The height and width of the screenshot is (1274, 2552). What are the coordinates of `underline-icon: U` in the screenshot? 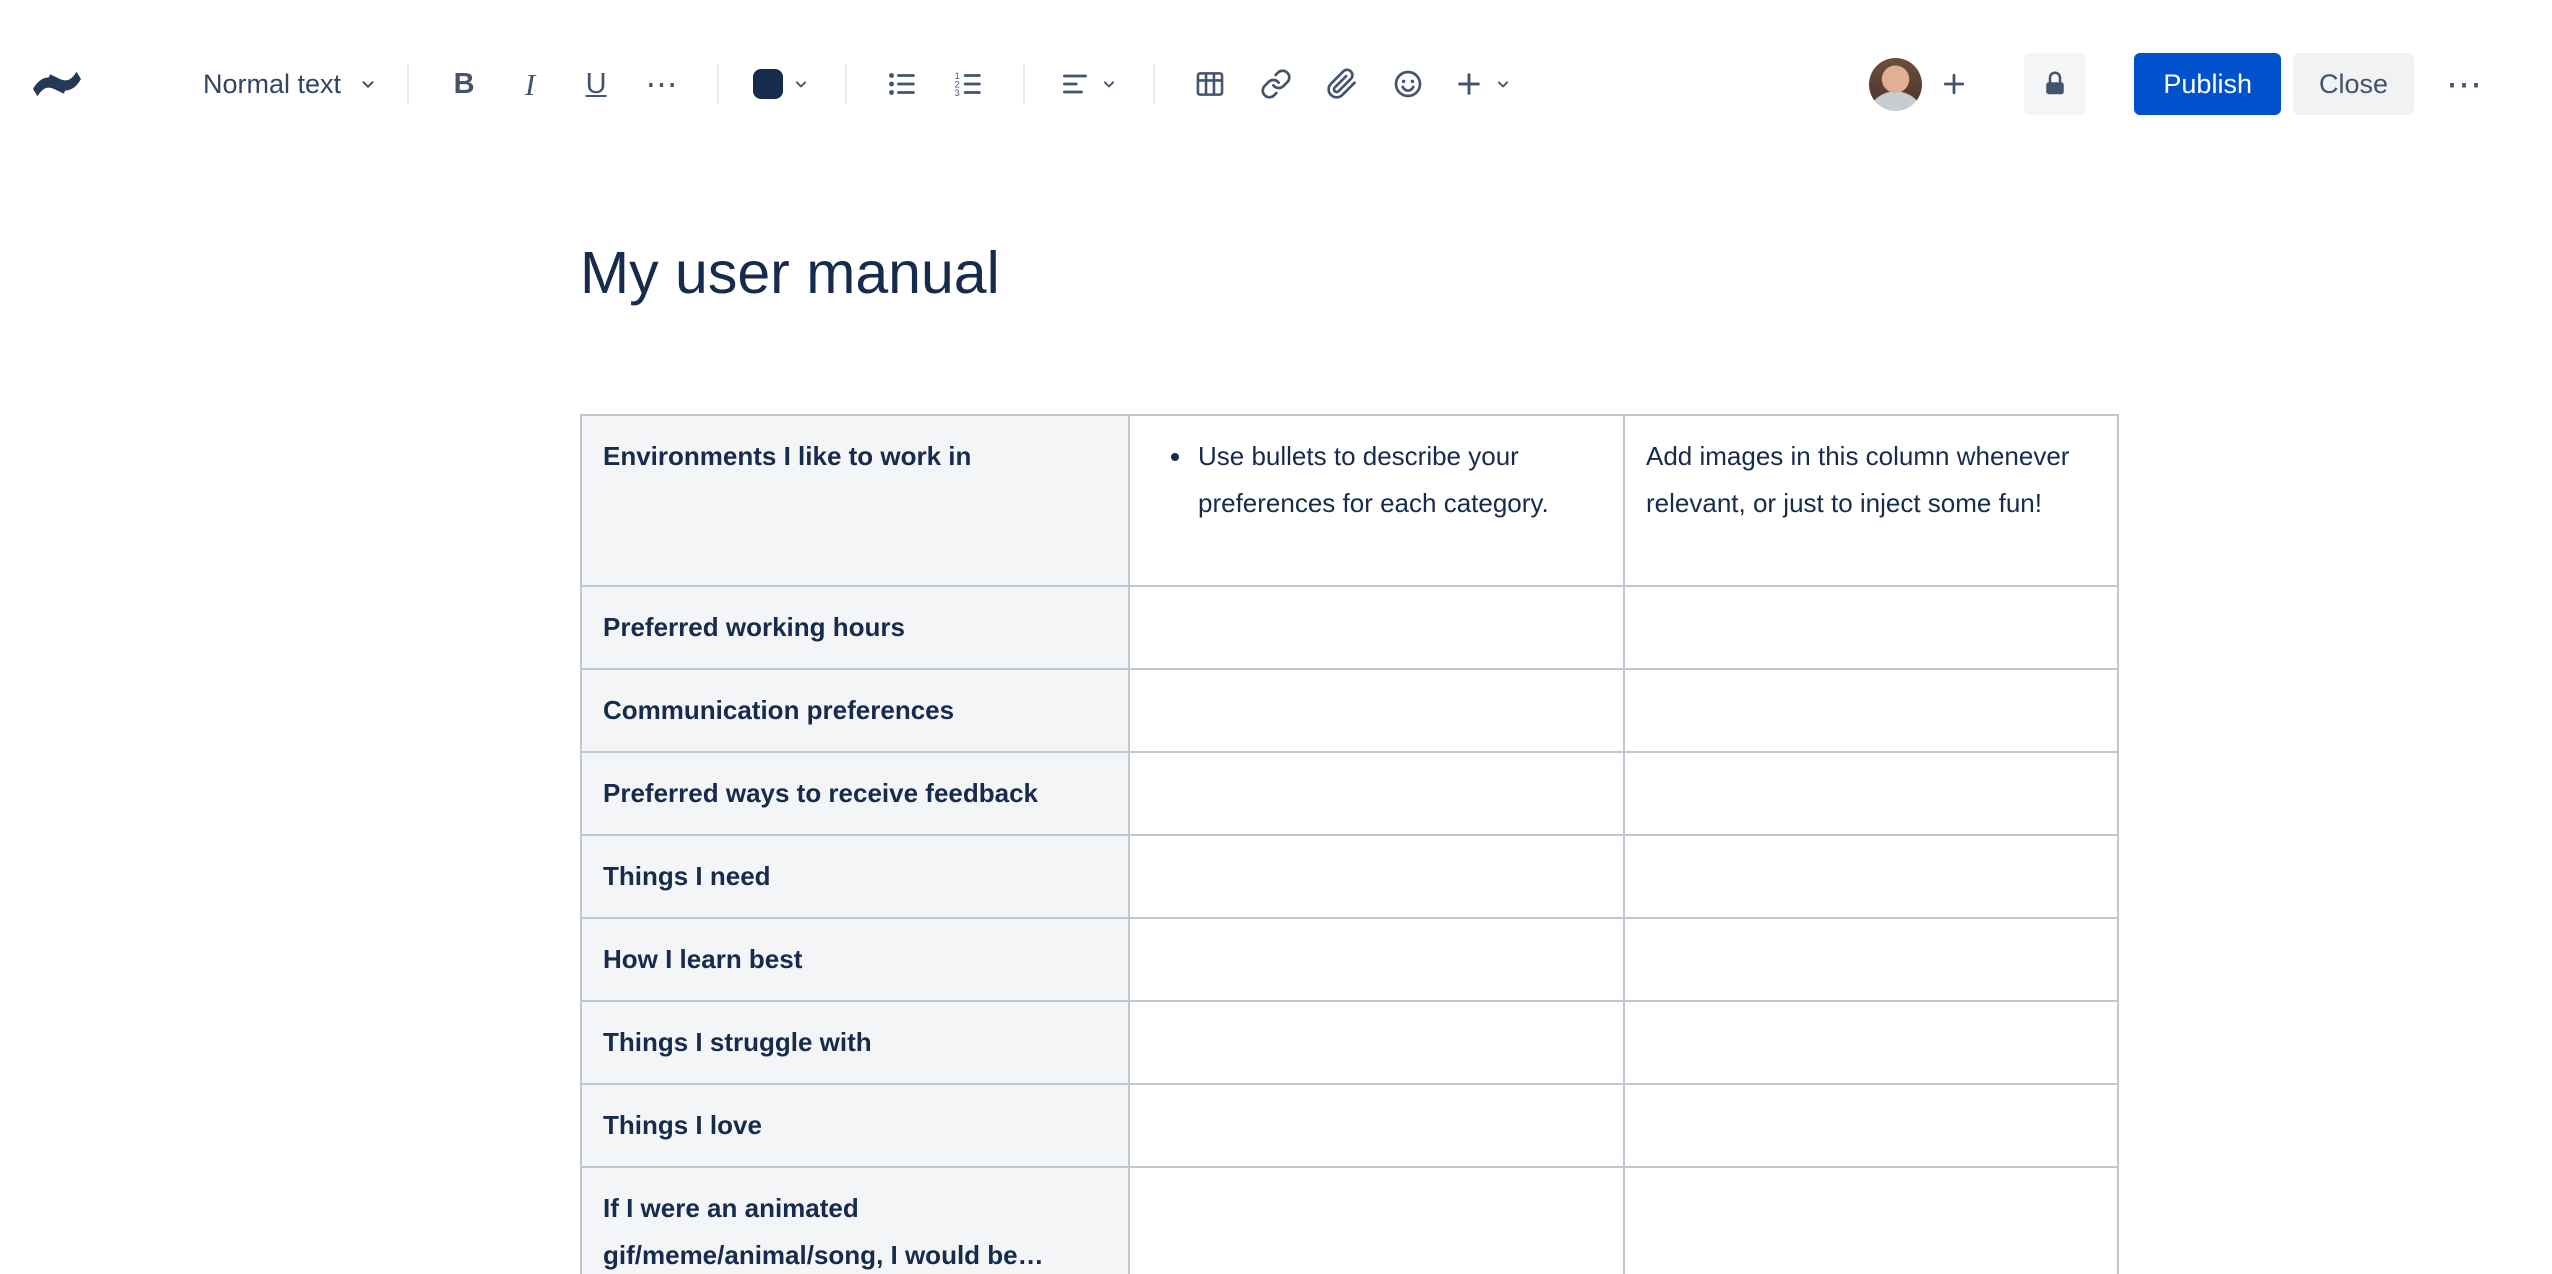 It's located at (596, 83).